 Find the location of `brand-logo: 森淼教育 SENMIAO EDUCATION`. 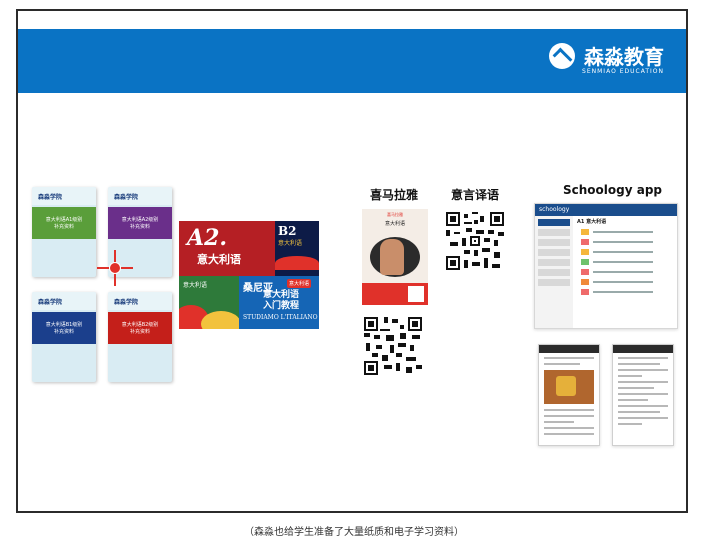

brand-logo: 森淼教育 SENMIAO EDUCATION is located at coordinates (606, 58).